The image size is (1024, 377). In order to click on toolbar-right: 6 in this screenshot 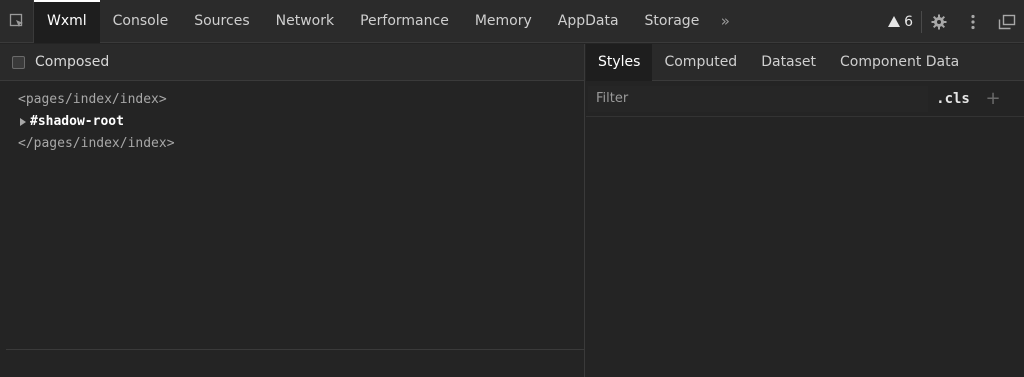, I will do `click(952, 21)`.